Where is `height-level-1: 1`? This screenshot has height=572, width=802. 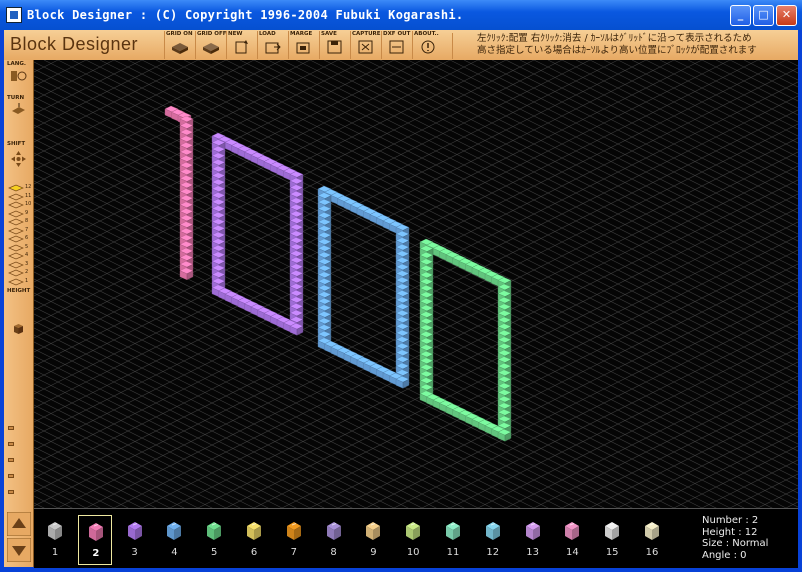
height-level-1: 1 is located at coordinates (19, 282).